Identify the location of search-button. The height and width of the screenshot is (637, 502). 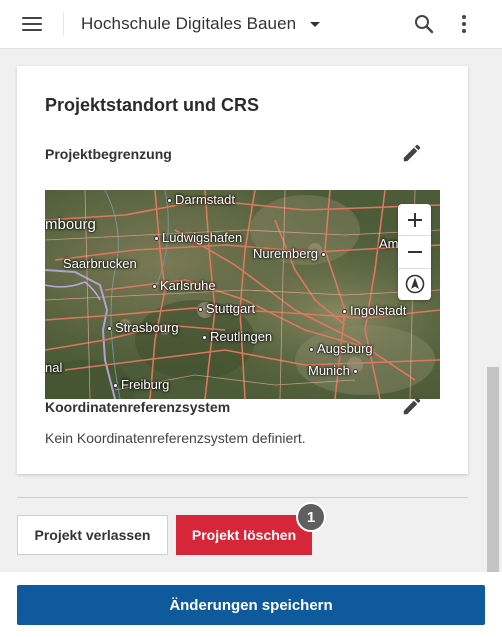
(424, 24).